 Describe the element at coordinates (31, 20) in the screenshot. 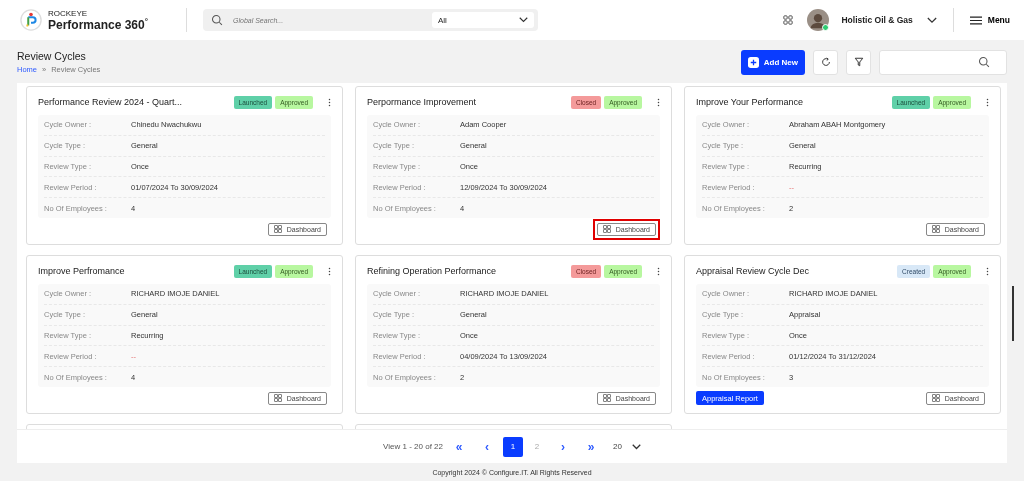

I see `logo-icon` at that location.